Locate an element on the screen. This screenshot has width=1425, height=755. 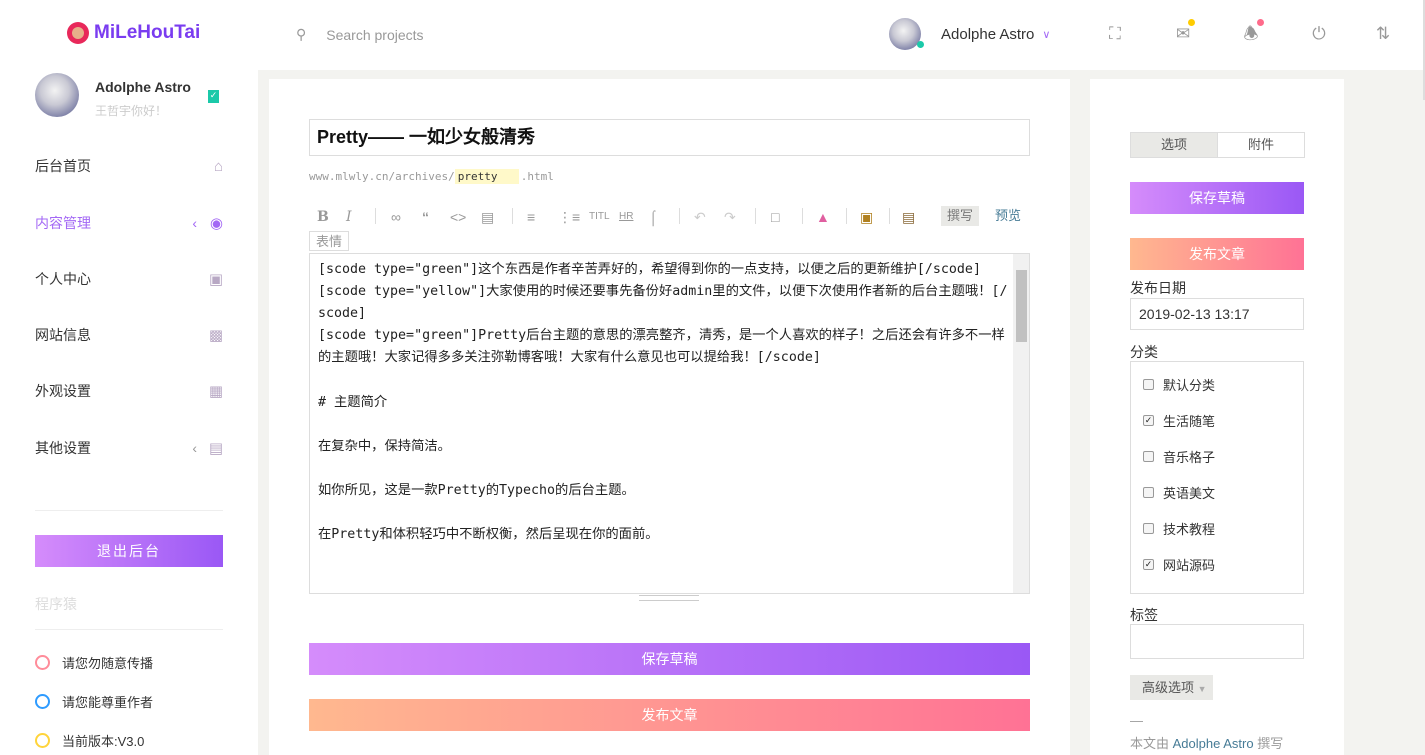
bell-icon: 🕭 is located at coordinates (1252, 31).